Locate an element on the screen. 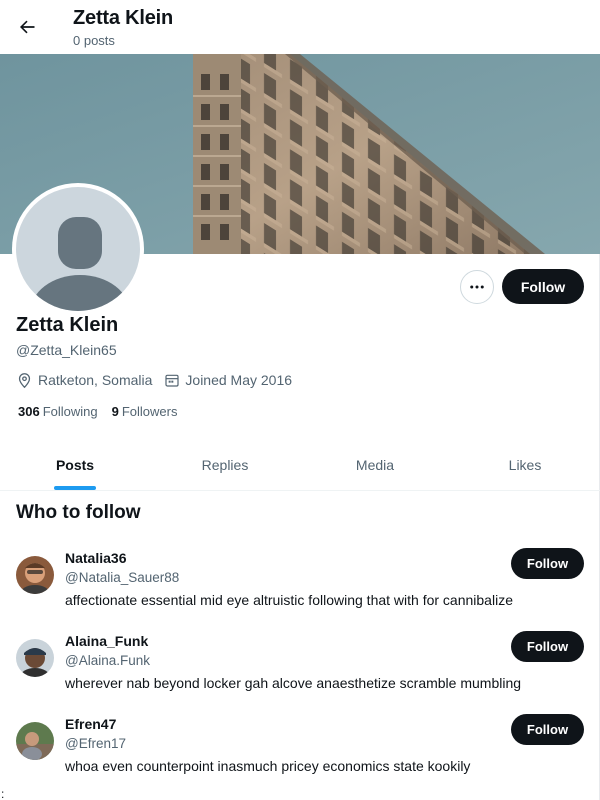 The width and height of the screenshot is (600, 800). tab-replies: Replies is located at coordinates (225, 465).